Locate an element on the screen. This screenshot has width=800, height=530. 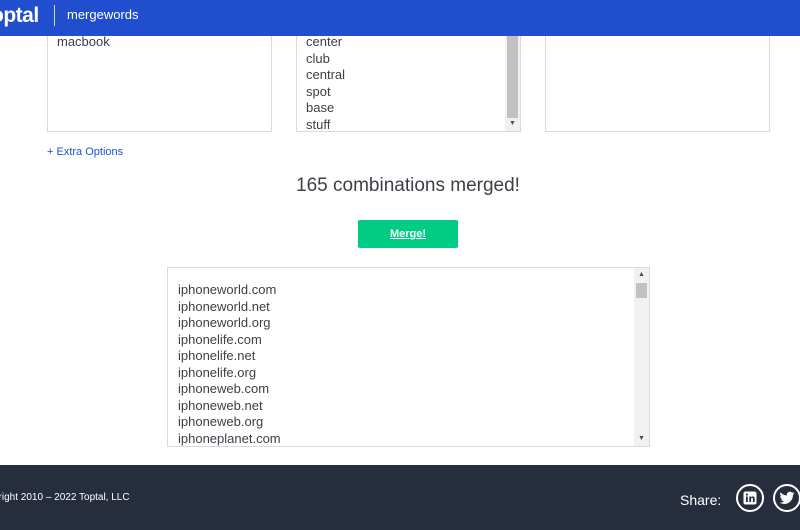
word-list-2-scrollbar: ▼ is located at coordinates (512, 83).